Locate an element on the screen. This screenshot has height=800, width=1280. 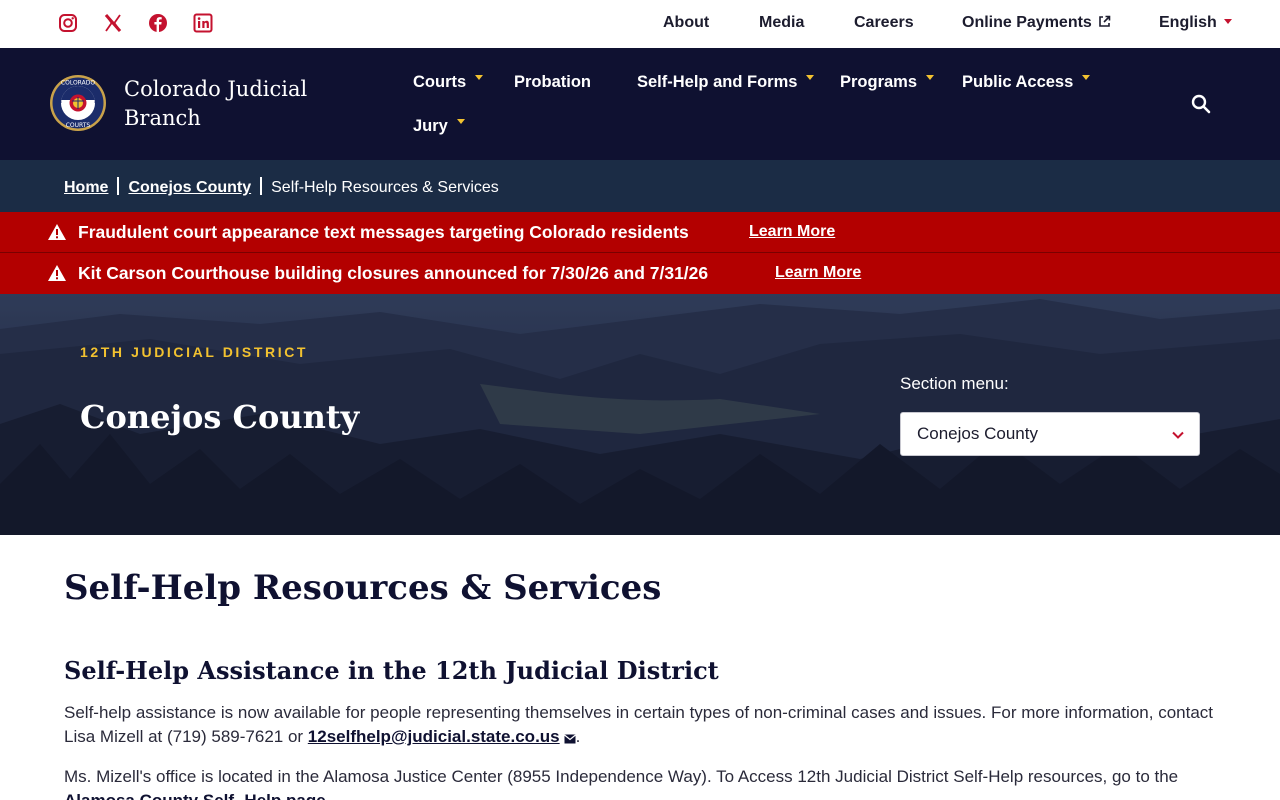
nav-public-access-label: Public Access is located at coordinates (1018, 82).